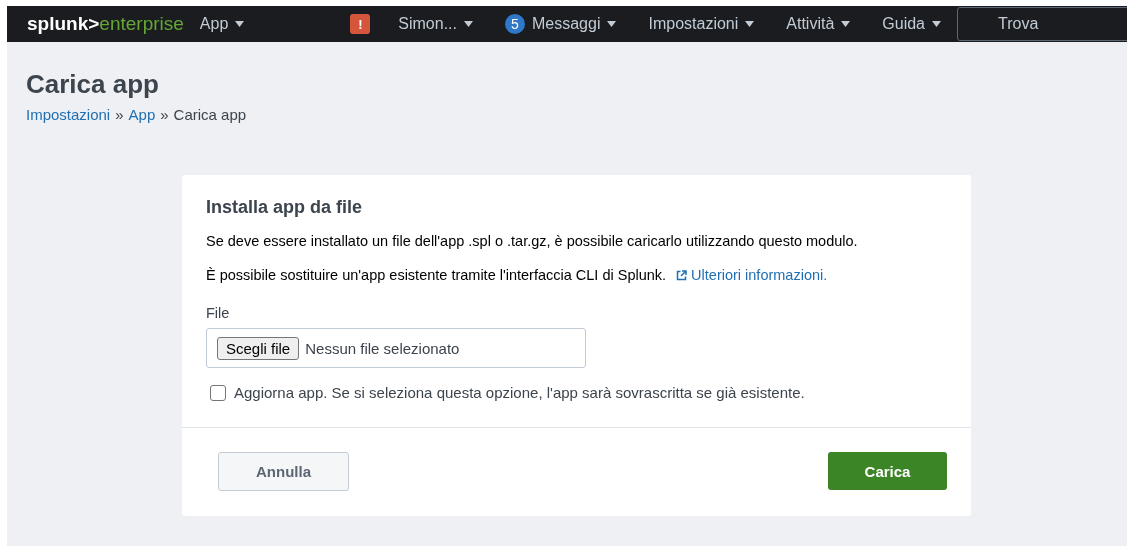  I want to click on upgrade-checkbox, so click(218, 392).